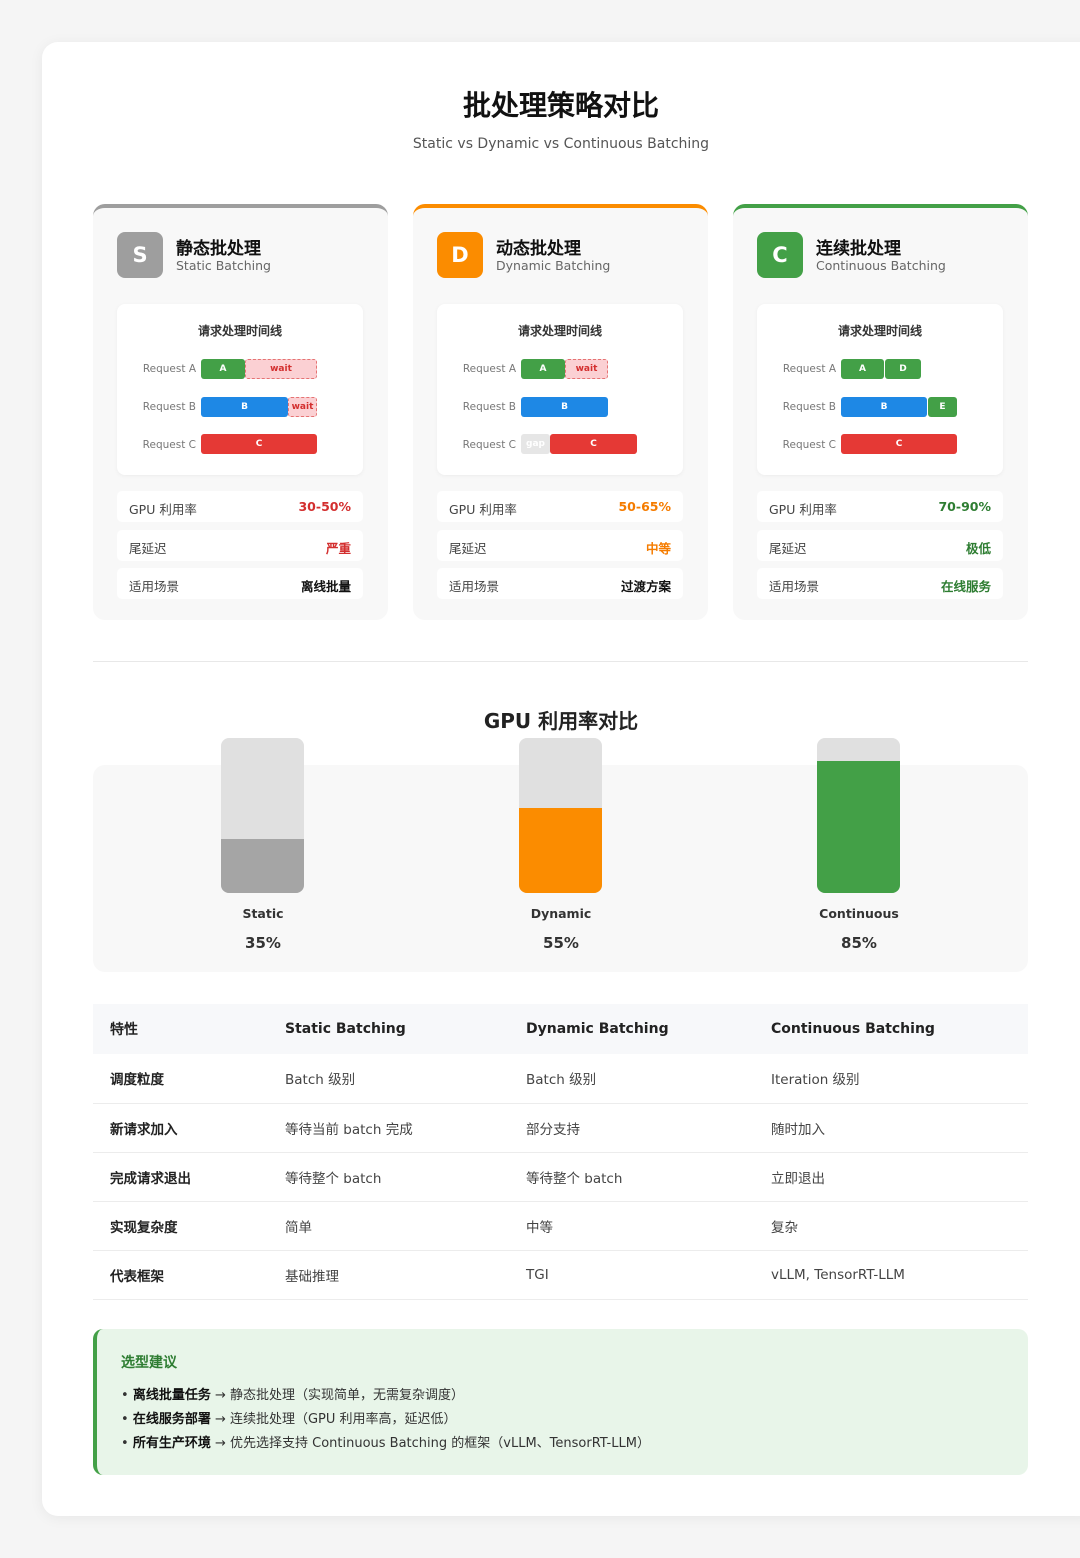 This screenshot has height=1558, width=1080. Describe the element at coordinates (180, 1177) in the screenshot. I see `table-cell: 完成请求退出` at that location.